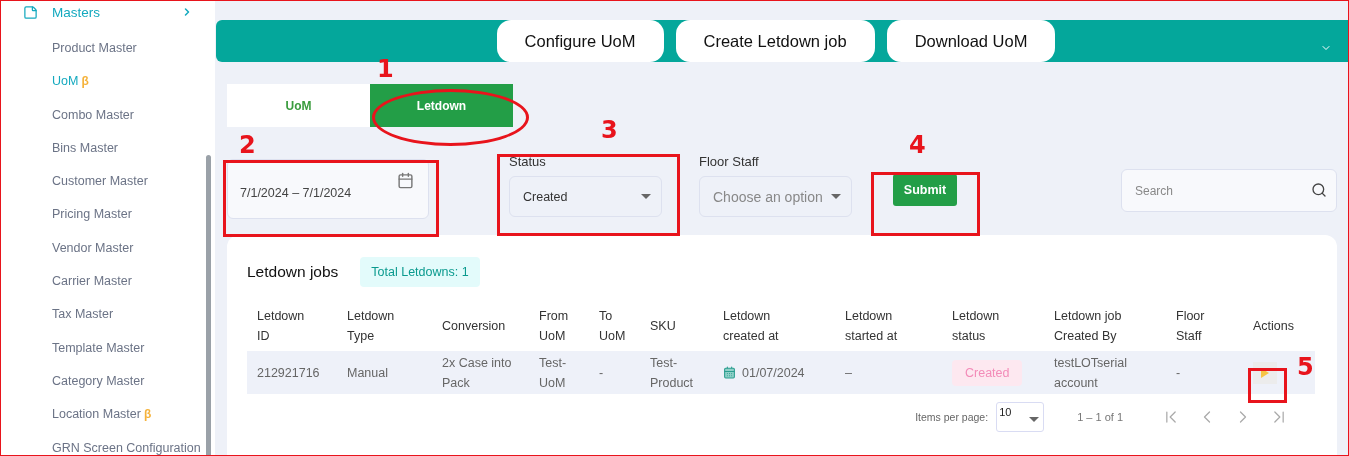 The height and width of the screenshot is (456, 1349). I want to click on sidebar-item: UoM, so click(65, 81).